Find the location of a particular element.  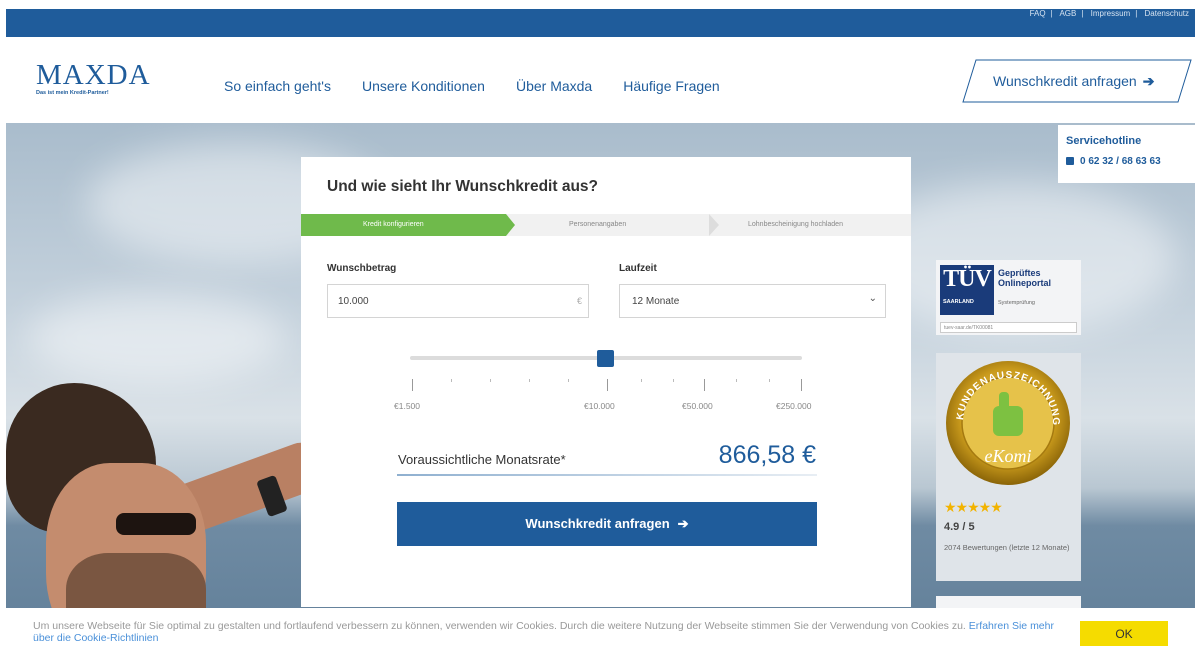

tuv-logo-text: TÜV is located at coordinates (967, 279).